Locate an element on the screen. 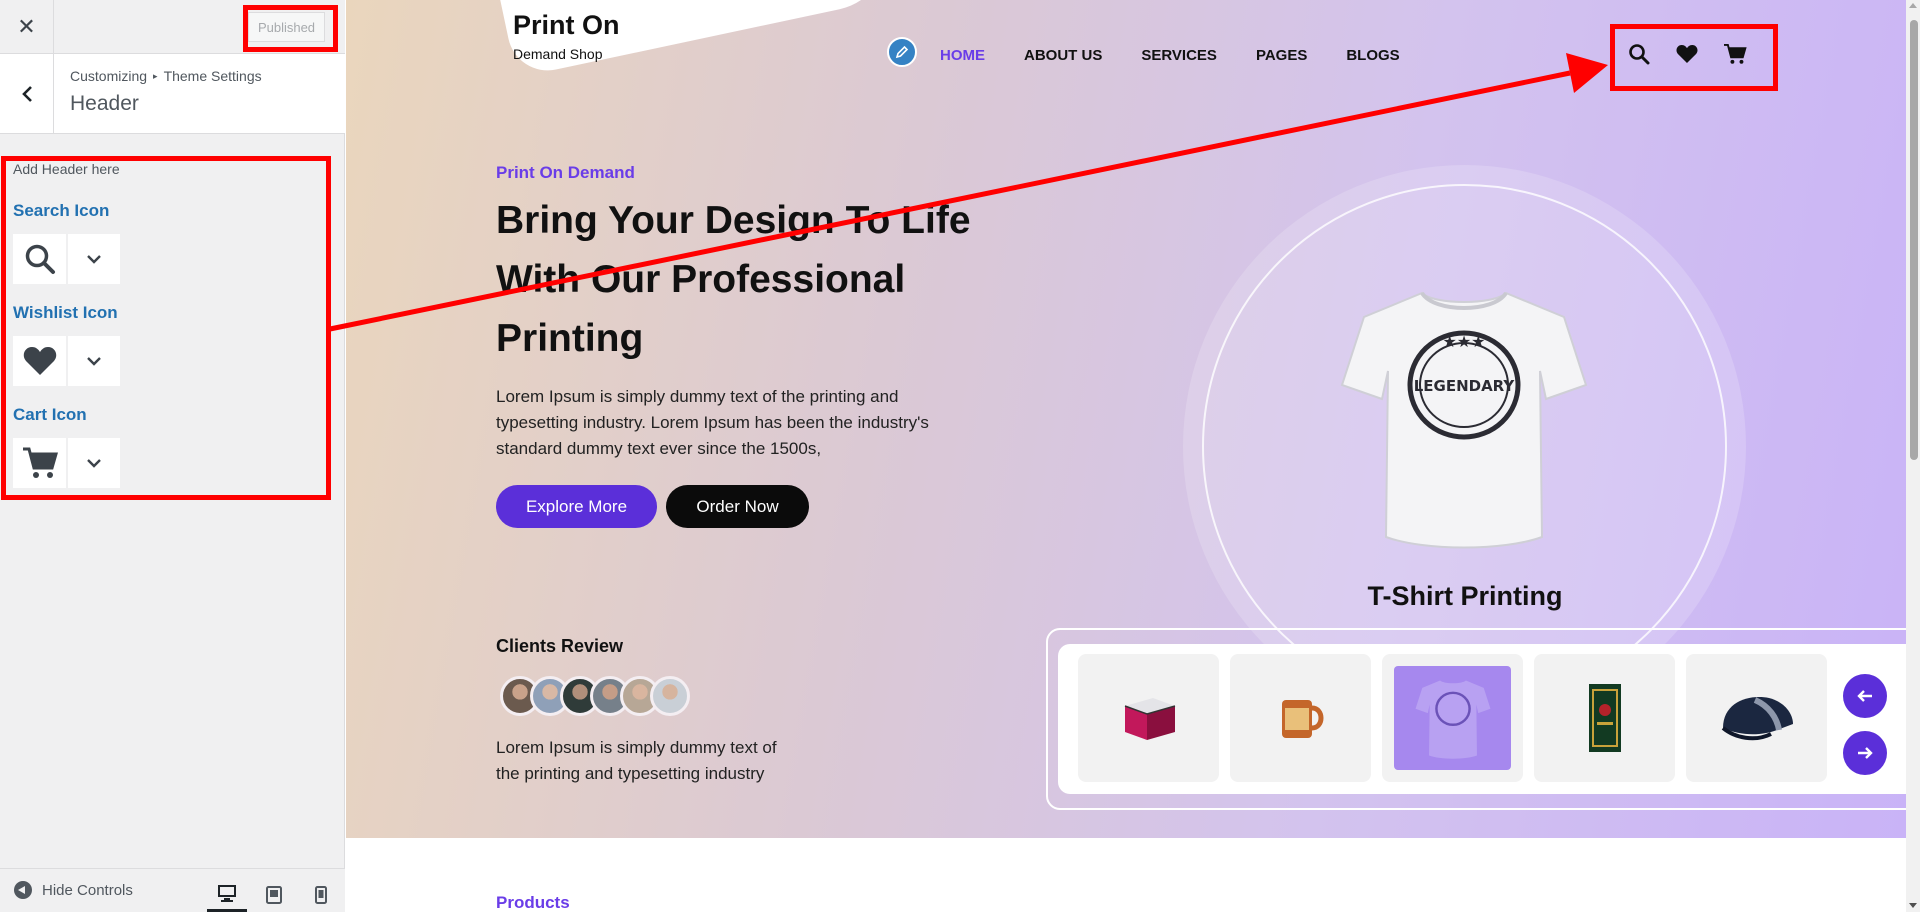 The width and height of the screenshot is (1920, 912). wishlist-icon-picker is located at coordinates (66, 361).